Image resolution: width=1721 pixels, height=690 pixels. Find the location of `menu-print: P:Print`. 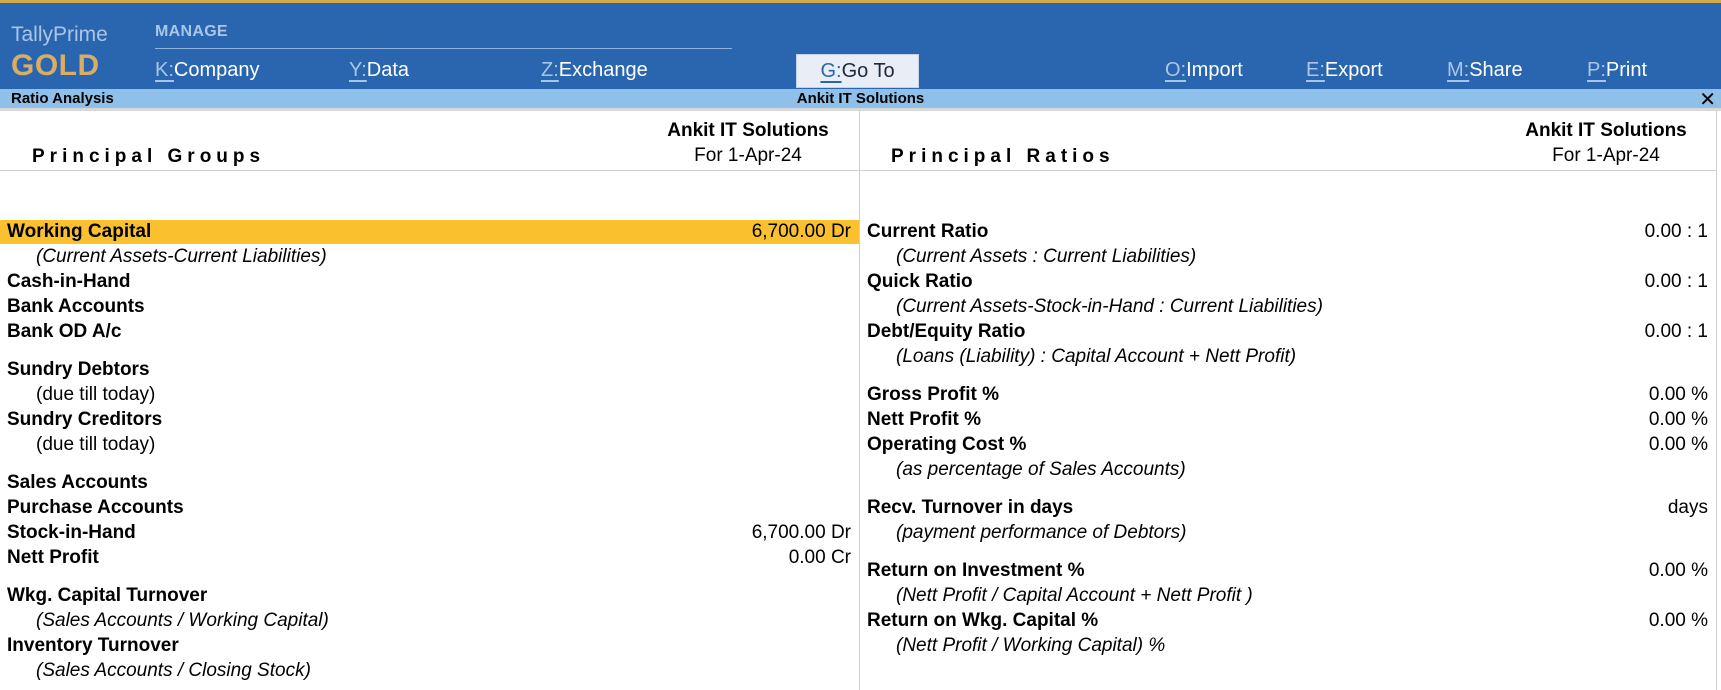

menu-print: P:Print is located at coordinates (1617, 70).